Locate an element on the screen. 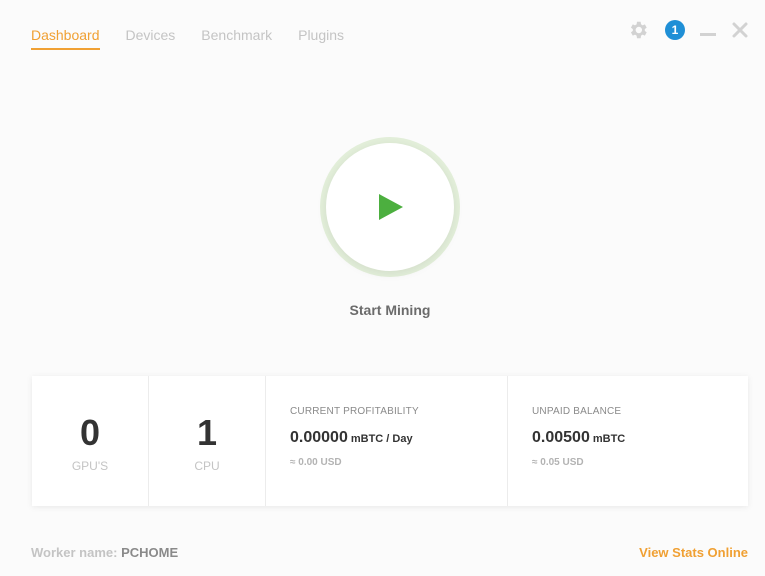 This screenshot has width=765, height=576. gpu-count-cell: 0 GPU'S is located at coordinates (90, 441).